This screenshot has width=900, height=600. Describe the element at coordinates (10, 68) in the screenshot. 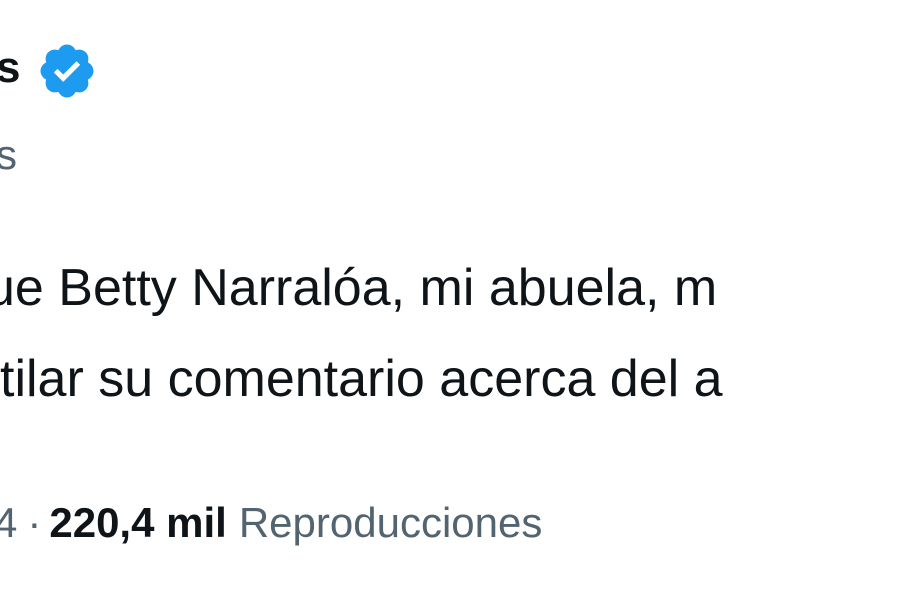

I see `author-display-name: s` at that location.